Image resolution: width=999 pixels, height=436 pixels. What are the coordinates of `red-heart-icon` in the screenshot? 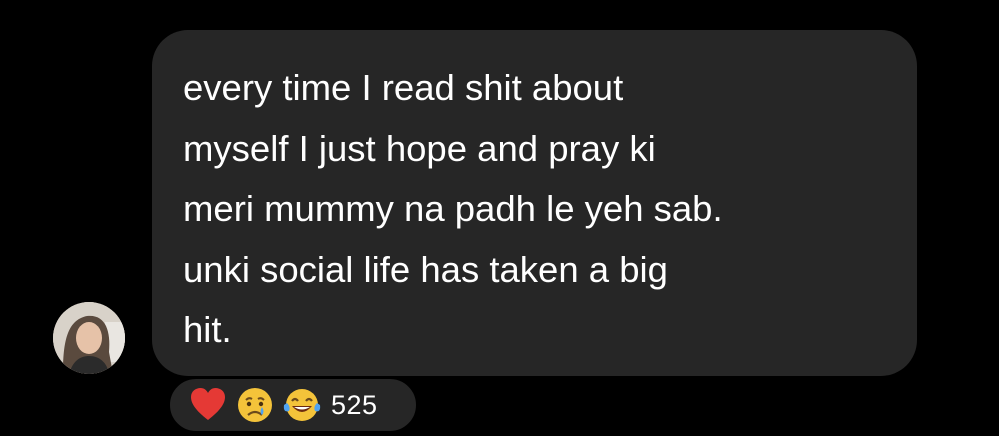 It's located at (208, 405).